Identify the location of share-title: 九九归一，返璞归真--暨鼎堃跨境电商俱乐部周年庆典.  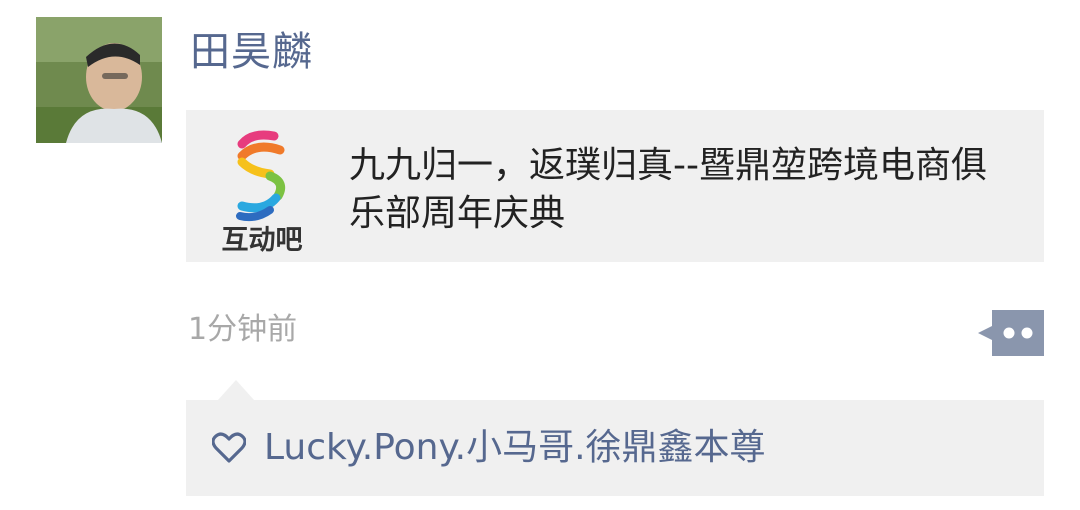
(668, 189).